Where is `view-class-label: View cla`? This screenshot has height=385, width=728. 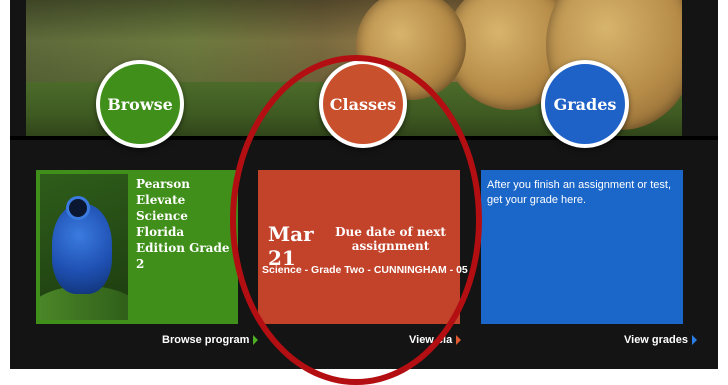
view-class-label: View cla is located at coordinates (431, 340).